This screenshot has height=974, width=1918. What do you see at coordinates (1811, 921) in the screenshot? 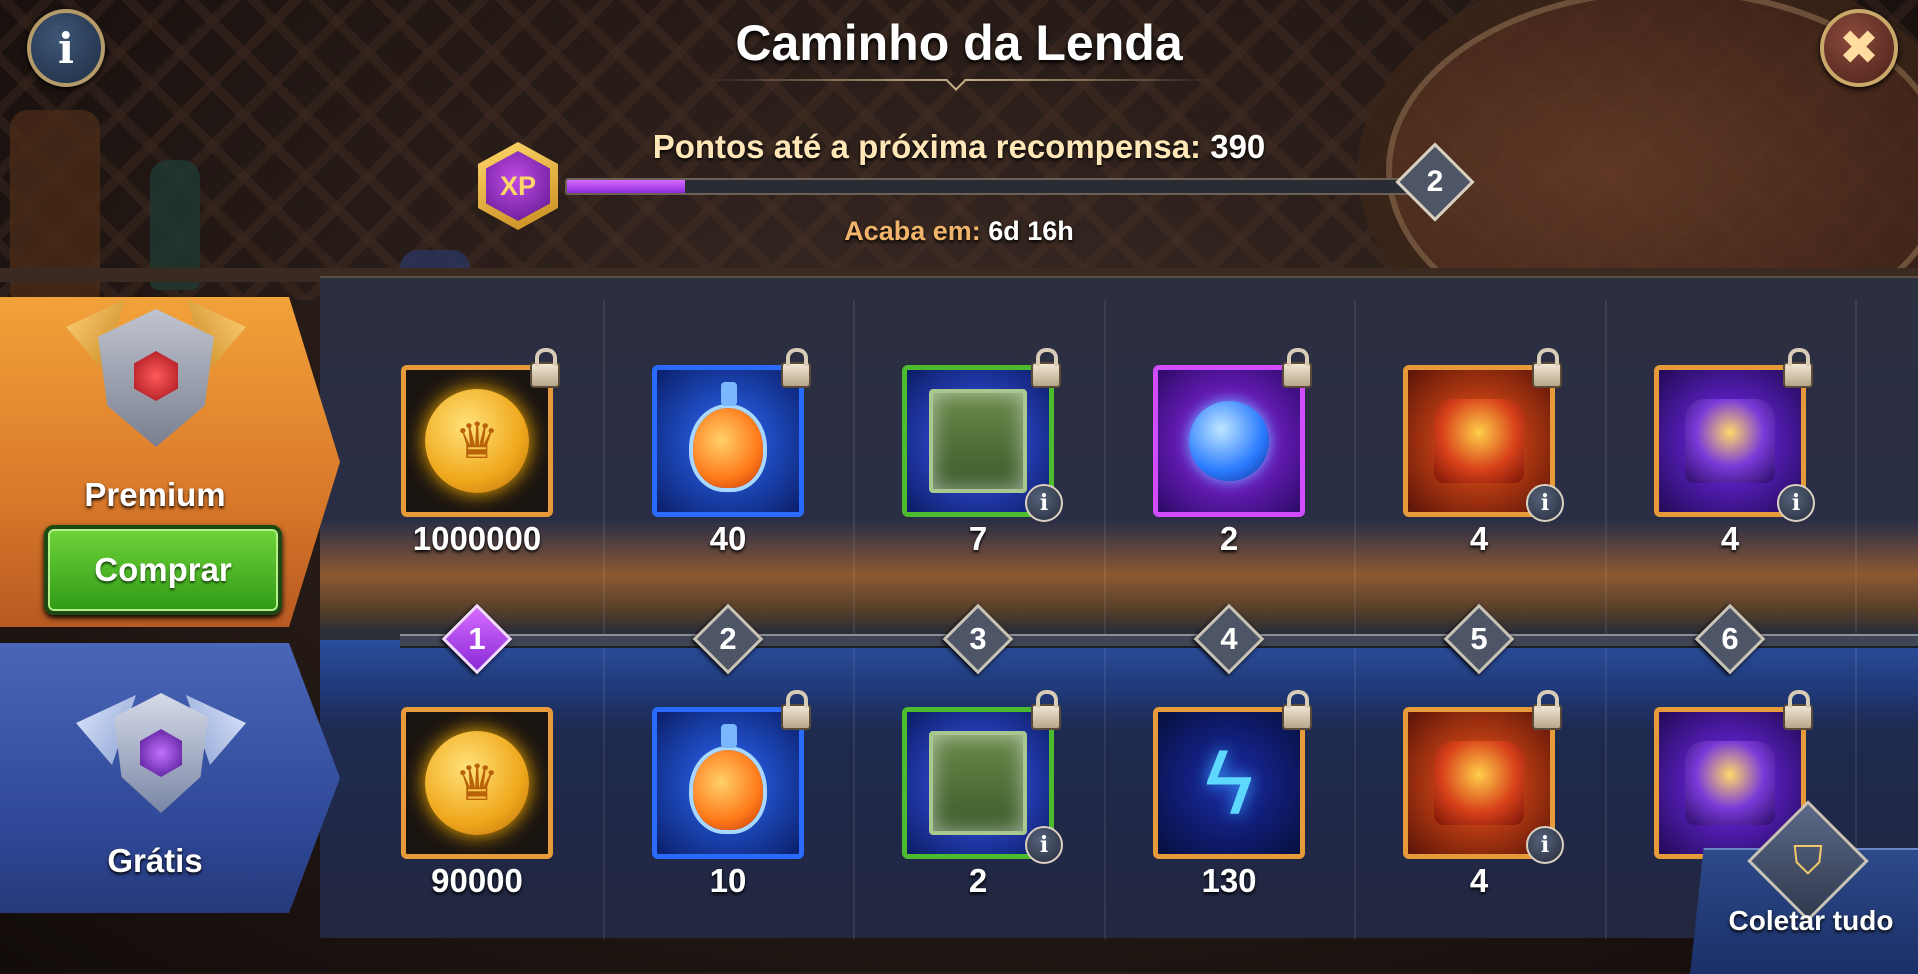
I see `collect-all-label: Coletar tudo` at bounding box center [1811, 921].